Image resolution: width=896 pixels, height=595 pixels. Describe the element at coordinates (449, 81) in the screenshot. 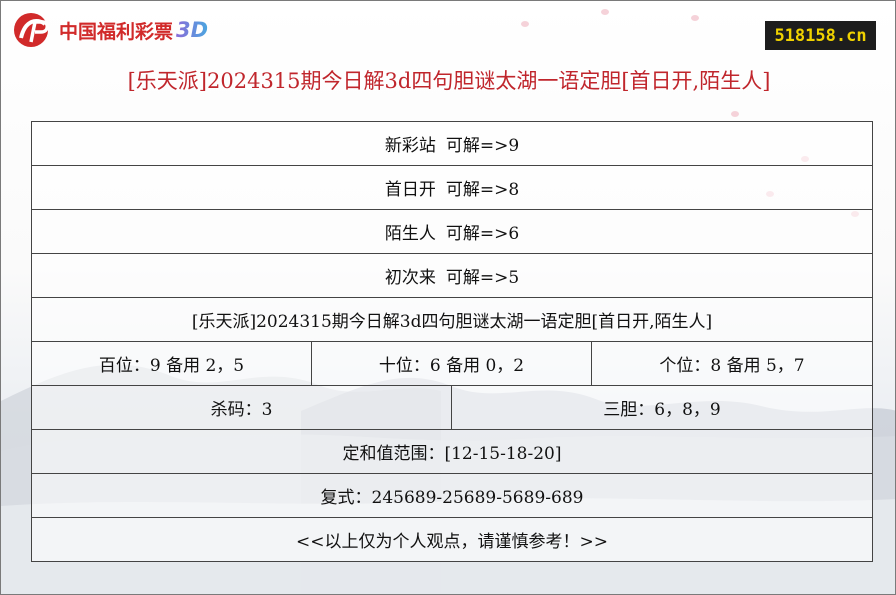

I see `page-title: [乐天派]2024315期今日解3d四句胆谜太湖一语定胆[首日开,陌生人]` at that location.